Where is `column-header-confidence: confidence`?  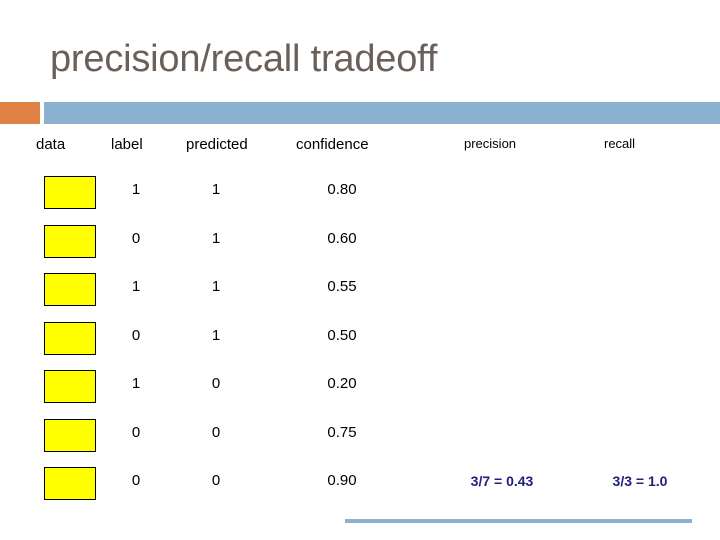
column-header-confidence: confidence is located at coordinates (332, 144).